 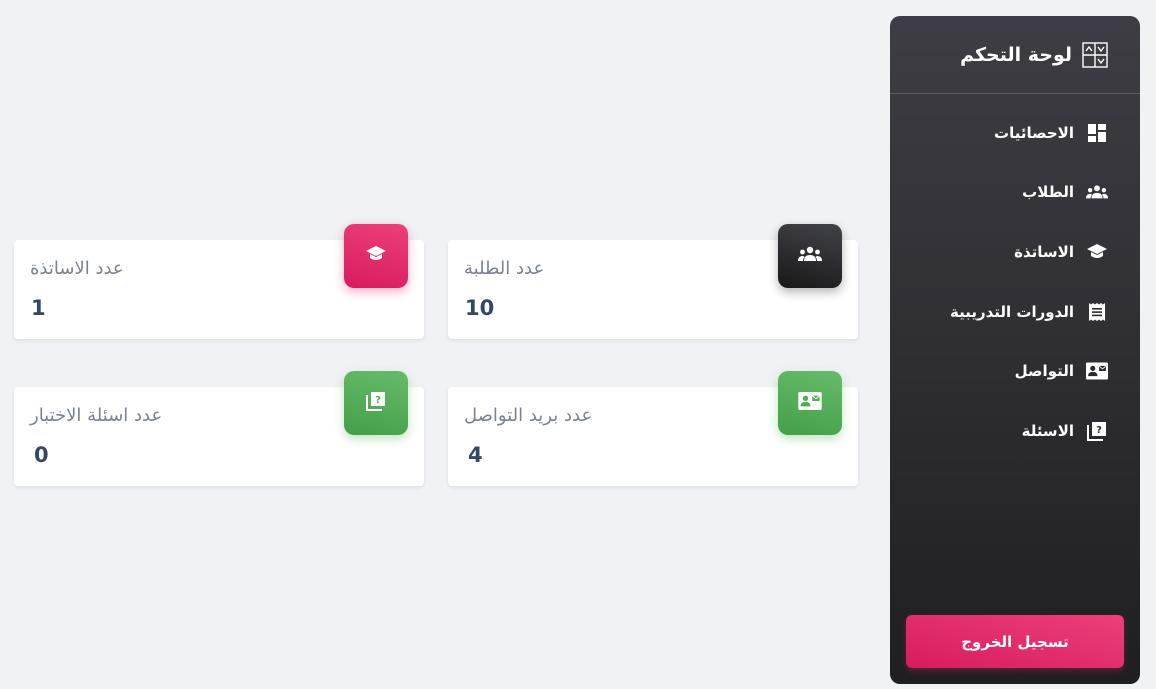 What do you see at coordinates (475, 455) in the screenshot?
I see `card-value: 4` at bounding box center [475, 455].